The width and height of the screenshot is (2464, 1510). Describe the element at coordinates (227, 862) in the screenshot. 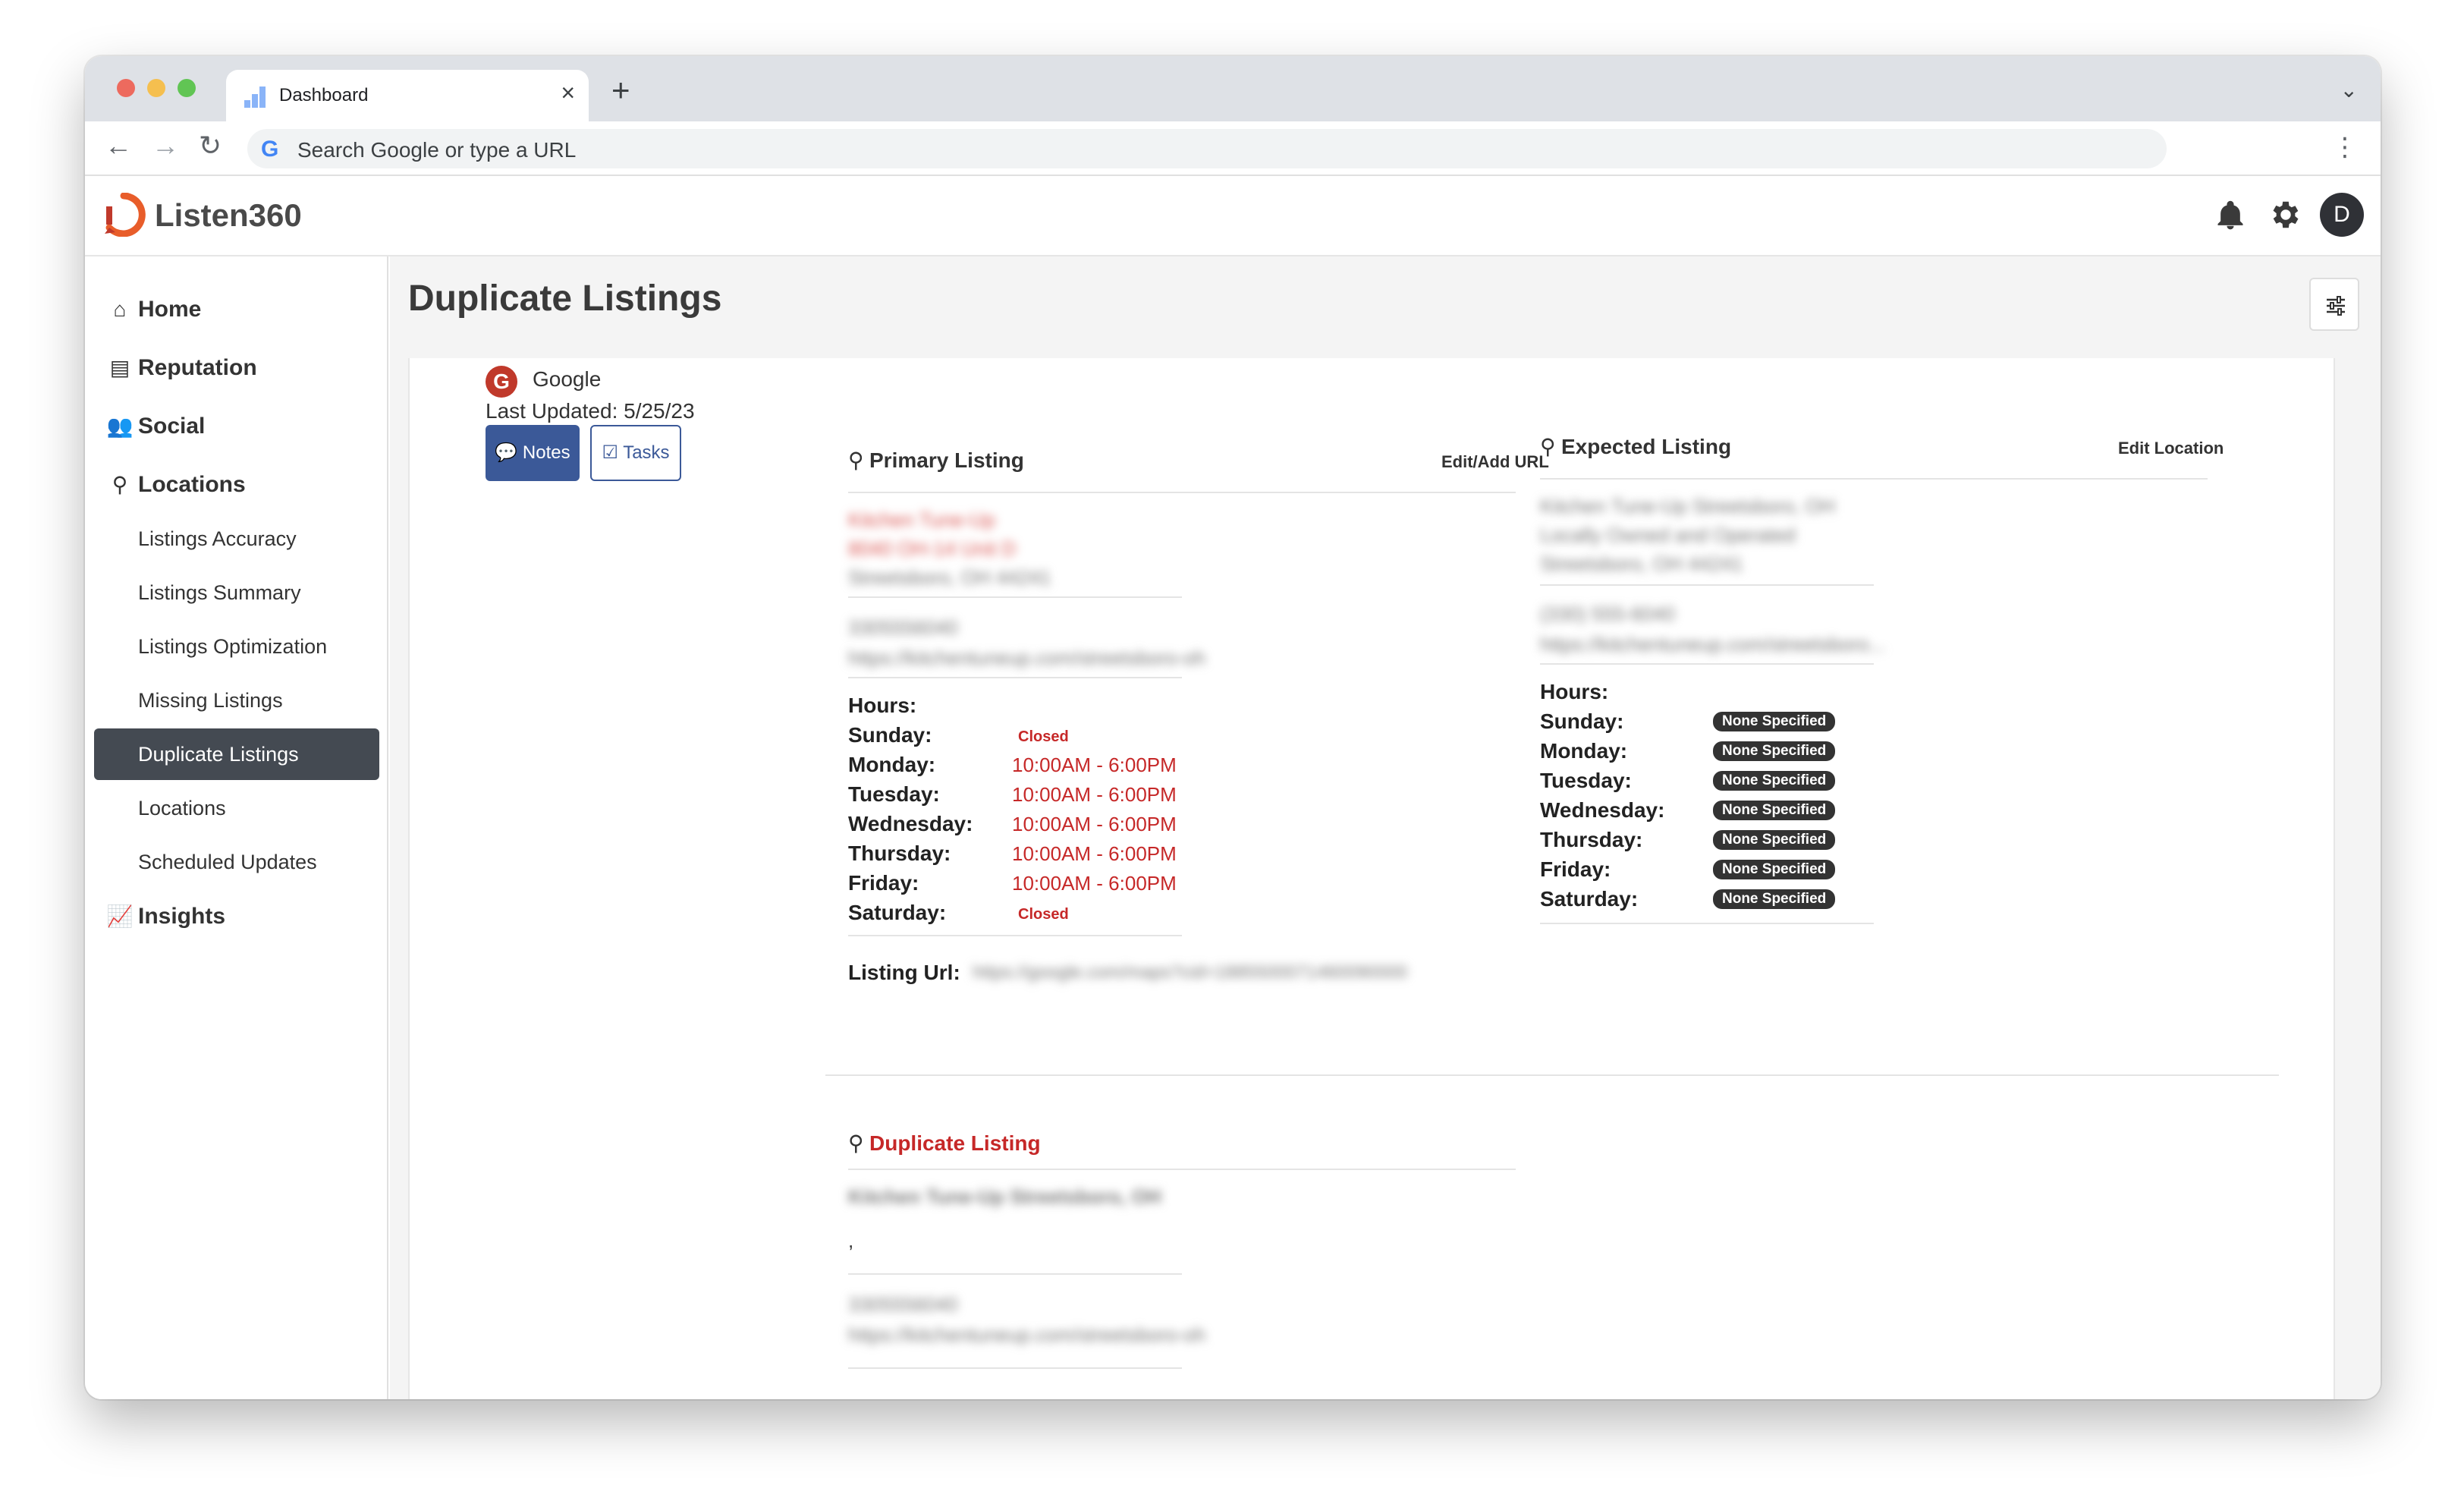

I see `sidebar-item-scheduled-updates: Scheduled Updates` at that location.